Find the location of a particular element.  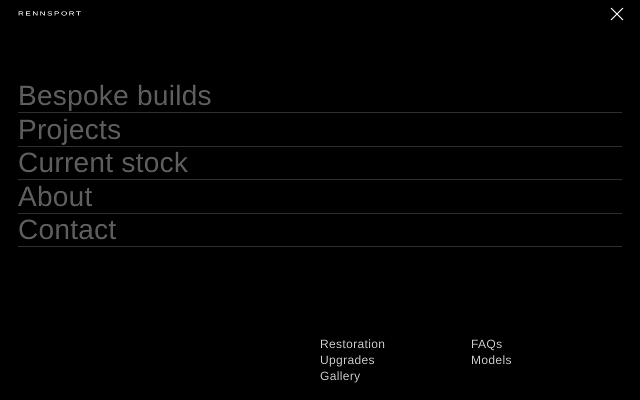

footer-link: Gallery is located at coordinates (340, 376).